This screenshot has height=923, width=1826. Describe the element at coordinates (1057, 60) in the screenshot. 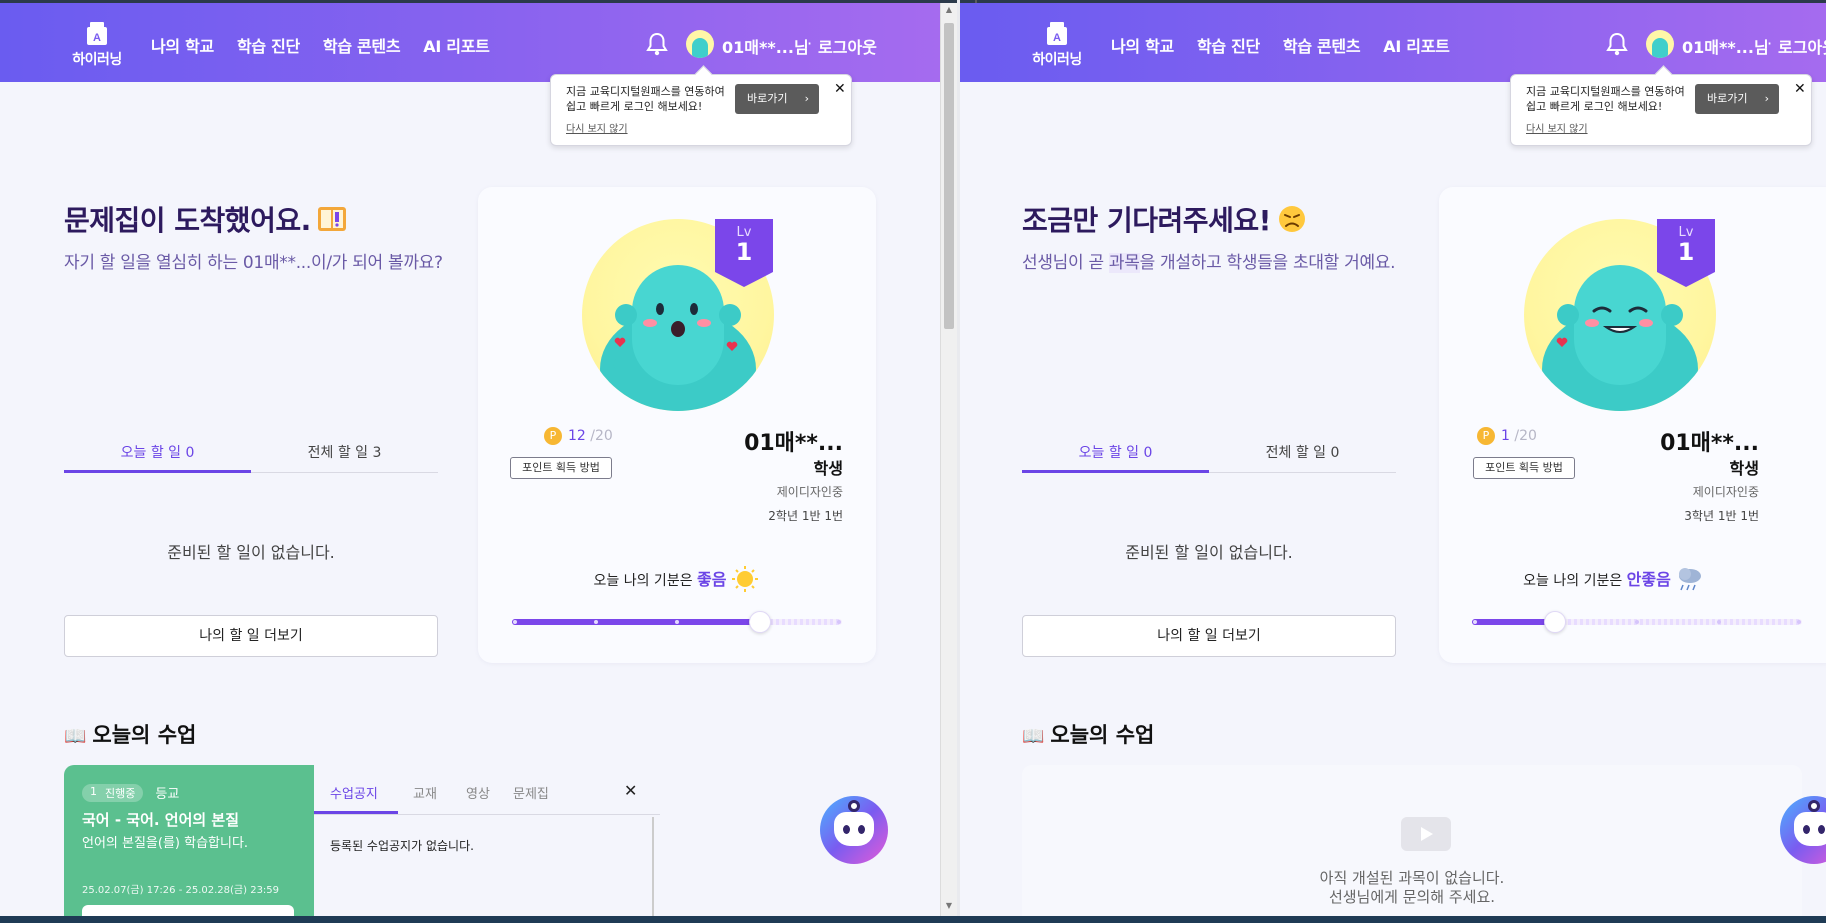

I see `logo-text: 하이러닝` at that location.